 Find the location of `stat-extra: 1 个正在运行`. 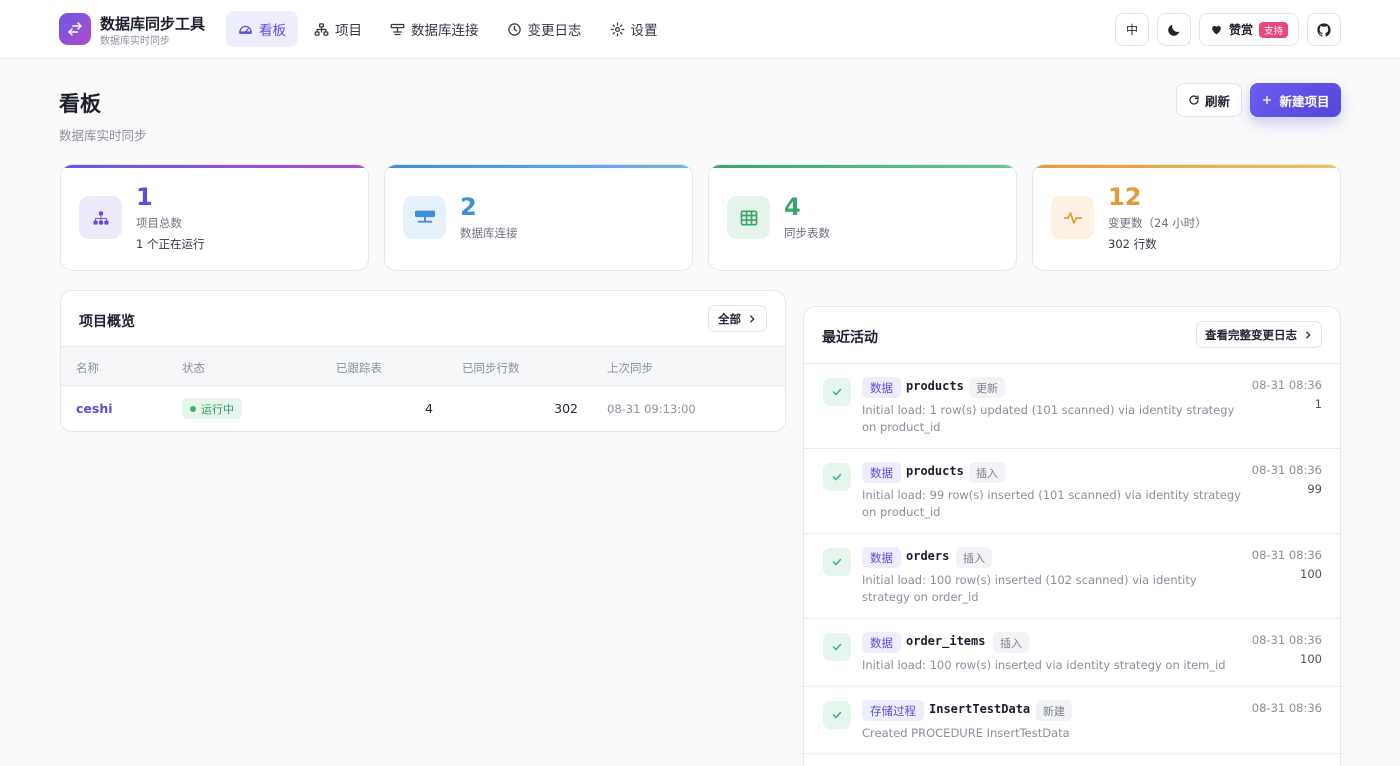

stat-extra: 1 个正在运行 is located at coordinates (170, 244).